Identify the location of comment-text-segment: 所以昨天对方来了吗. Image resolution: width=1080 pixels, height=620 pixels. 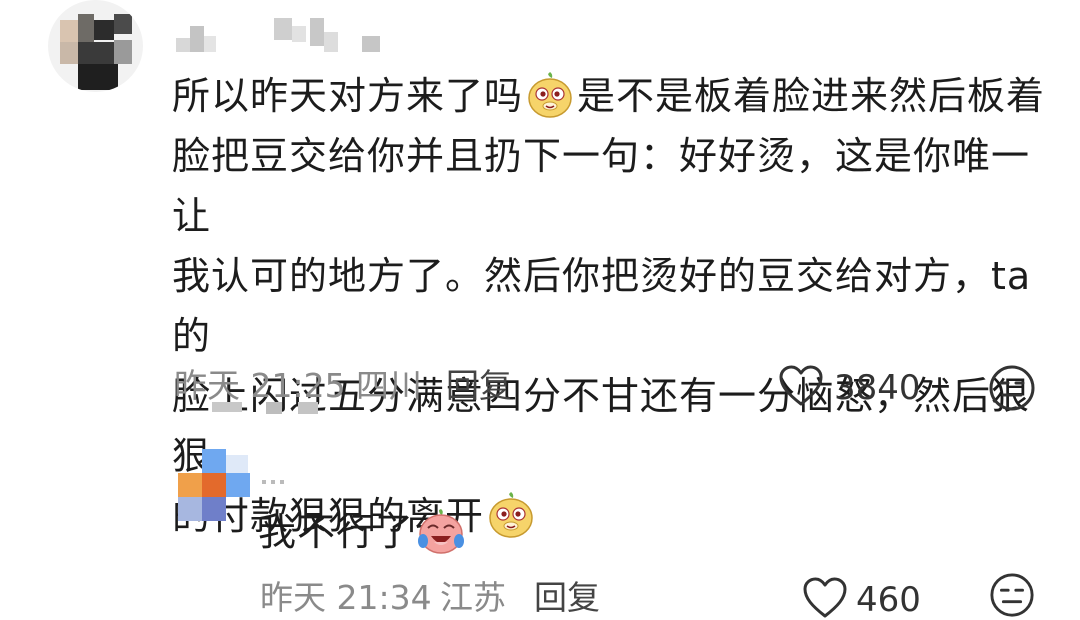
(348, 96).